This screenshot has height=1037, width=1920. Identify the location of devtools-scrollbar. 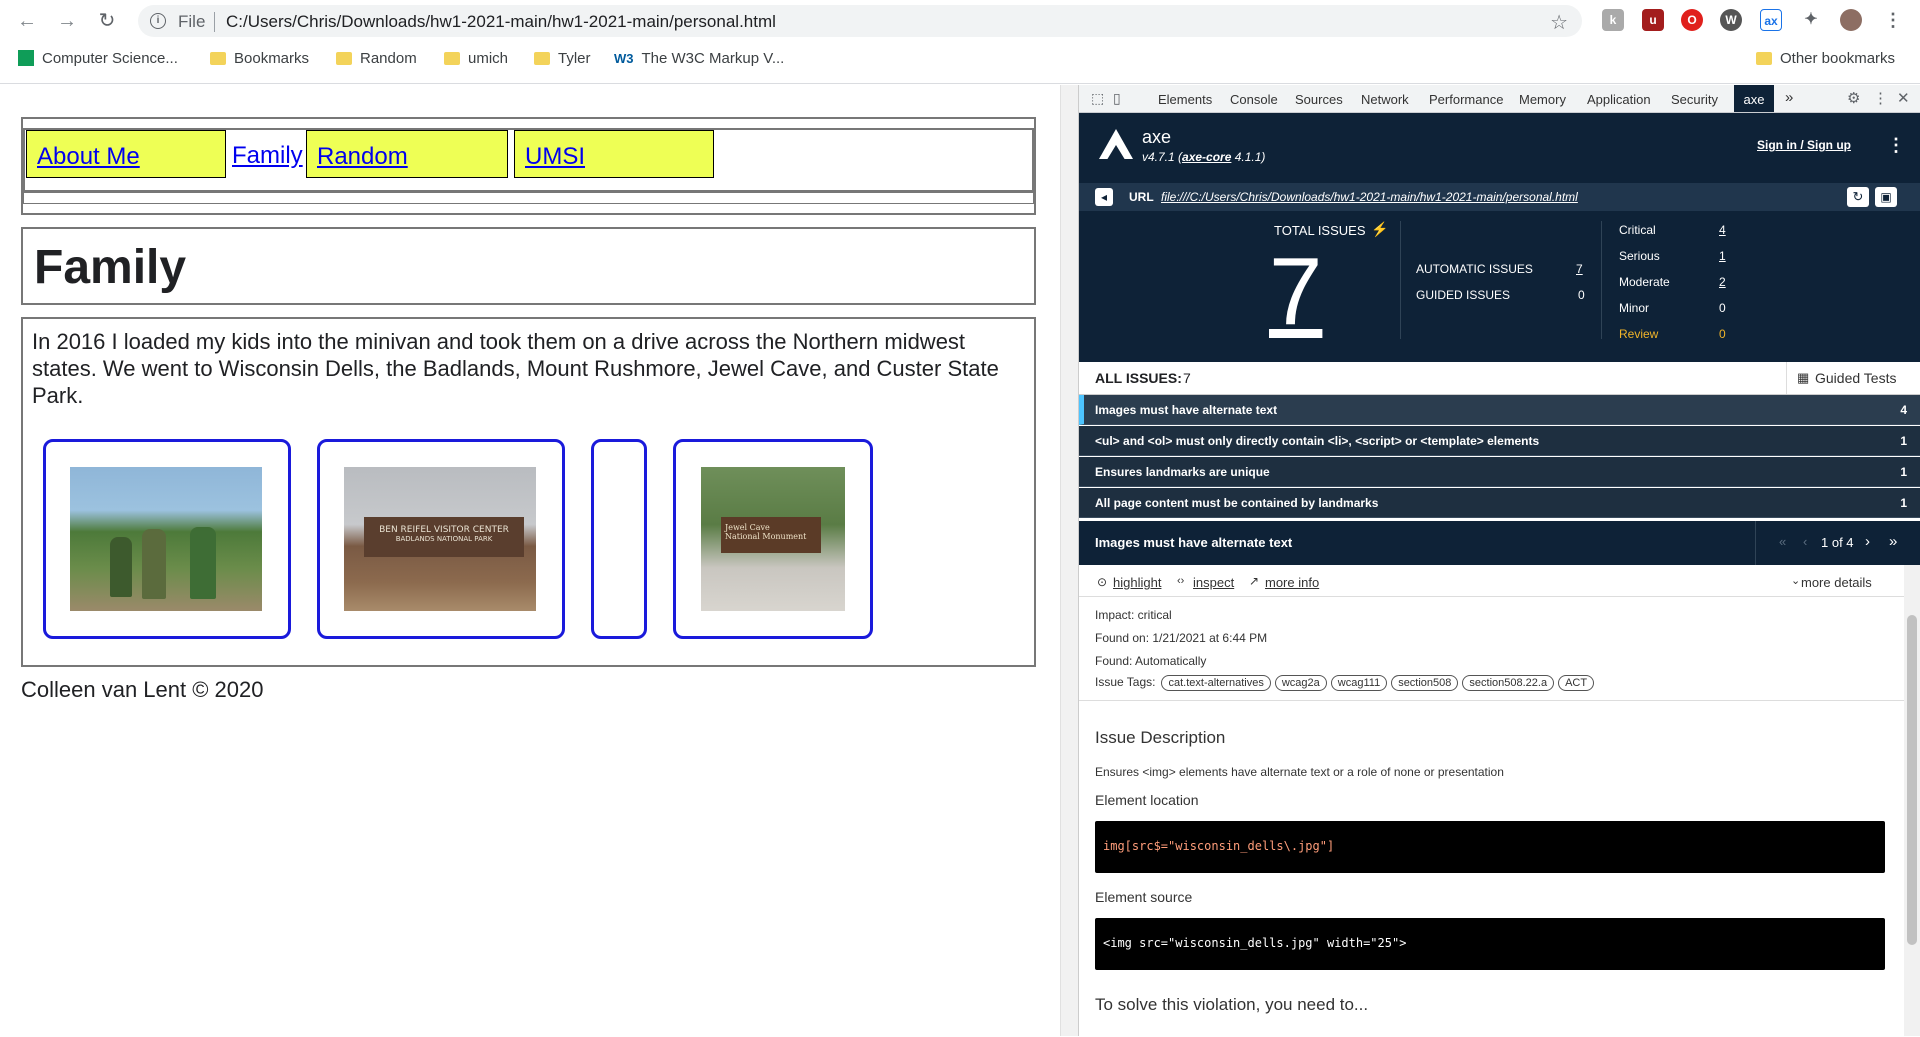
(1912, 800).